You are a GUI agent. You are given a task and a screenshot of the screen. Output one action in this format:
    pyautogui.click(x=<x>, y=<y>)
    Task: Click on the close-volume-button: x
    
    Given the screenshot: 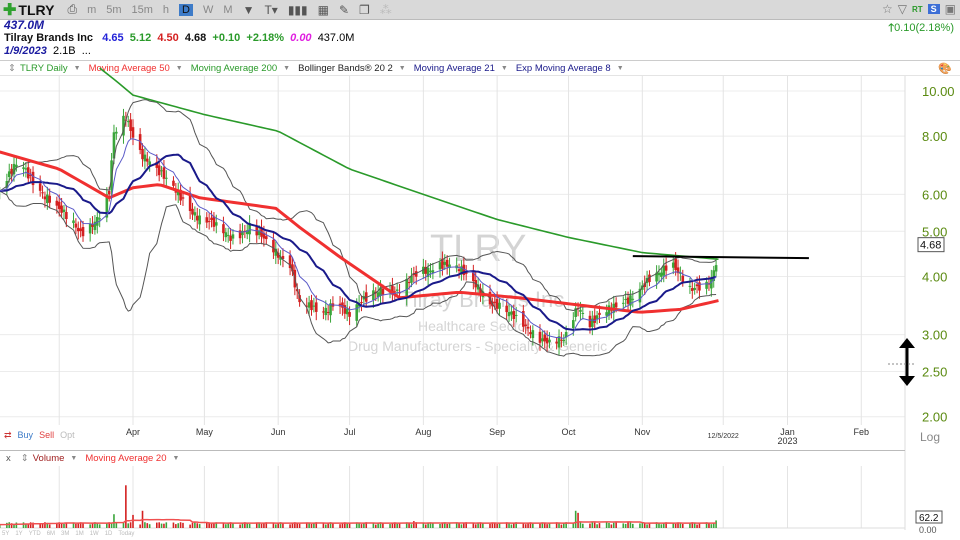 What is the action you would take?
    pyautogui.click(x=8, y=458)
    